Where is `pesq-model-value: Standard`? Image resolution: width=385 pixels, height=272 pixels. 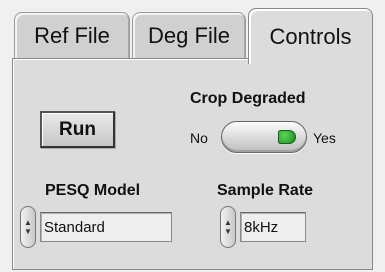 pesq-model-value: Standard is located at coordinates (74, 227).